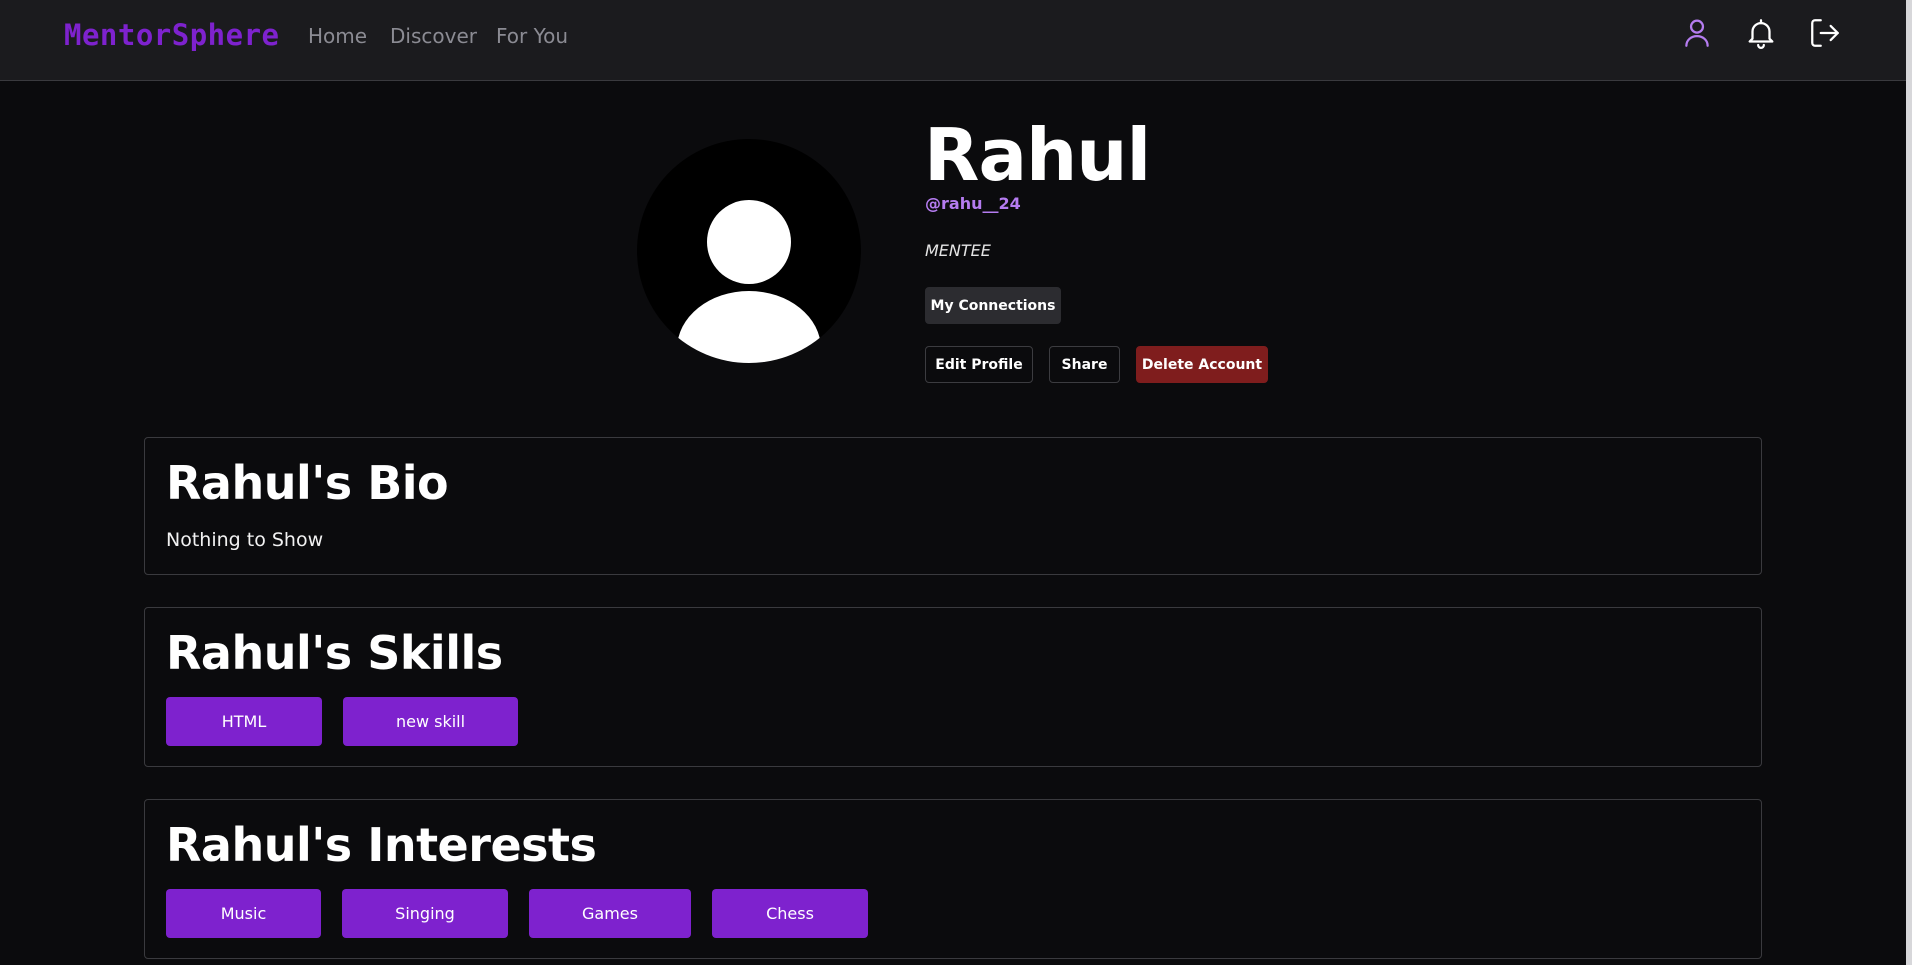 This screenshot has width=1912, height=965. Describe the element at coordinates (172, 35) in the screenshot. I see `brand-logo: MentorSphere` at that location.